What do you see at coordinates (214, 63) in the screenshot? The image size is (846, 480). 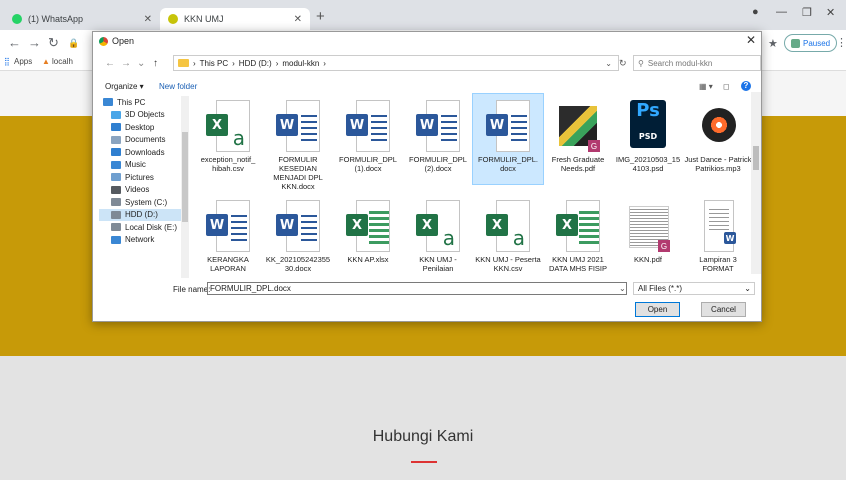 I see `breadcrumb-this-pc: This PC` at bounding box center [214, 63].